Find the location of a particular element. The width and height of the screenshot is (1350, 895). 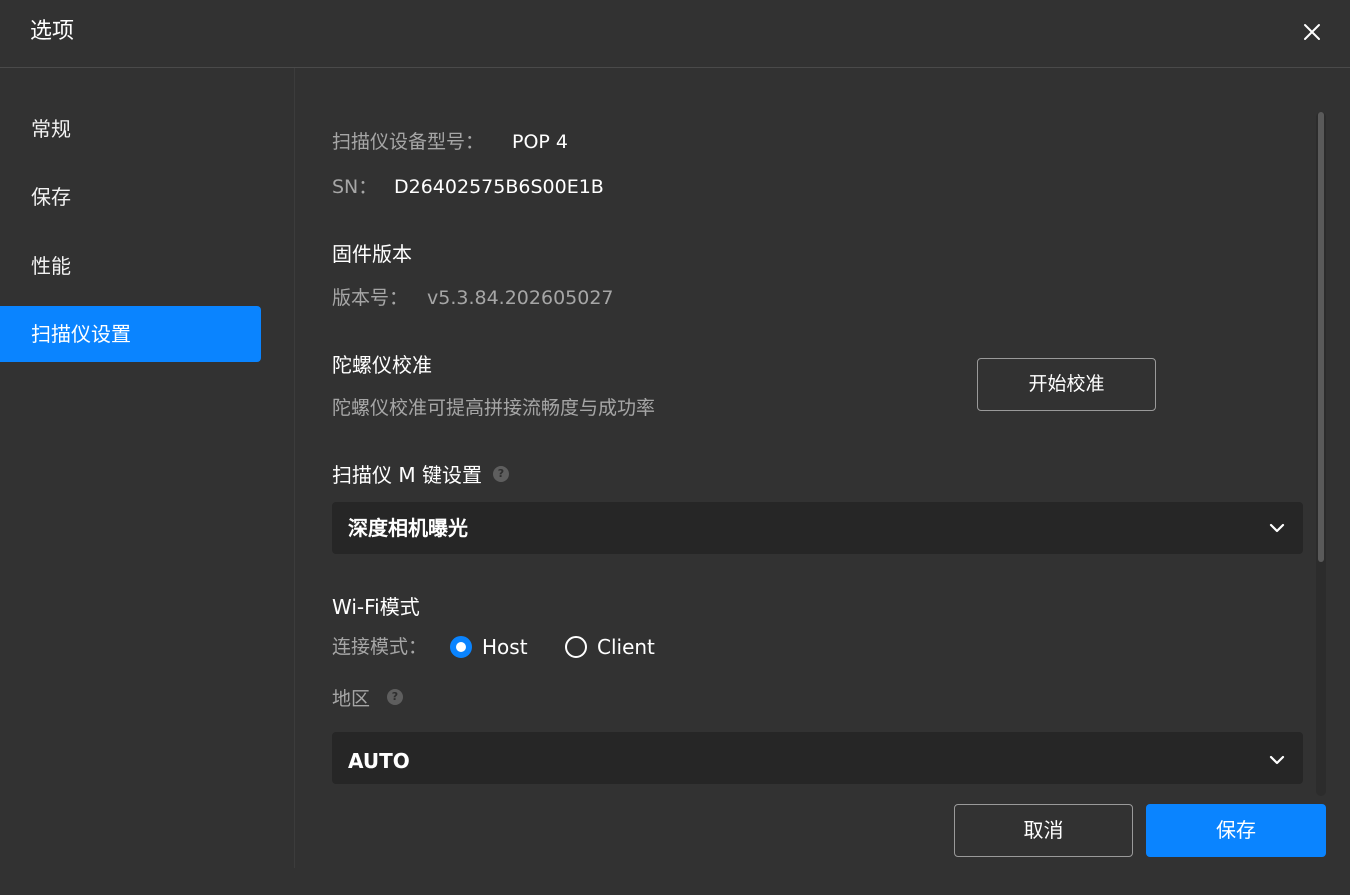

sidebar-item-scanner-settings: 扫描仪设置 is located at coordinates (130, 334).